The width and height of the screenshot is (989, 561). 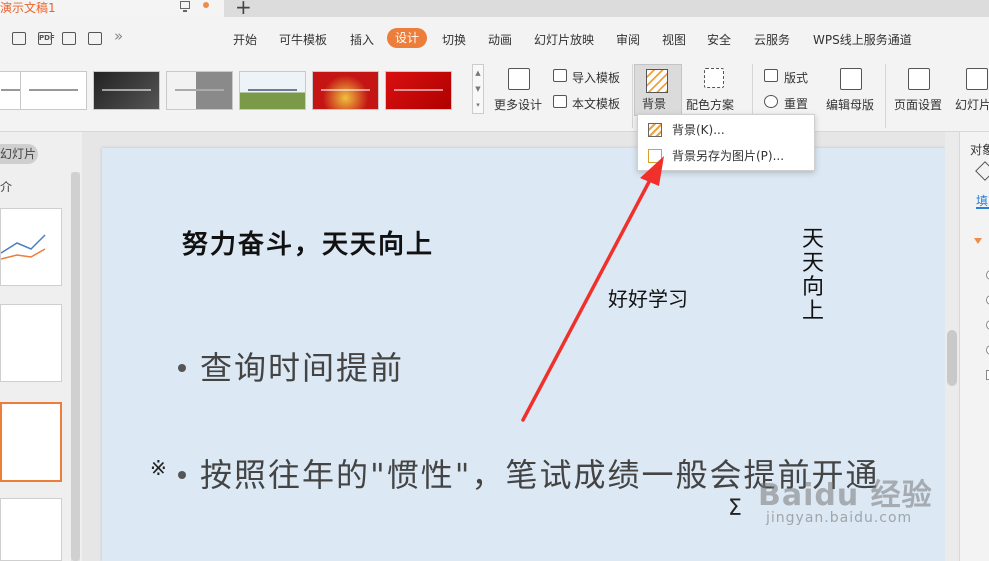 I want to click on print-icon, so click(x=69, y=38).